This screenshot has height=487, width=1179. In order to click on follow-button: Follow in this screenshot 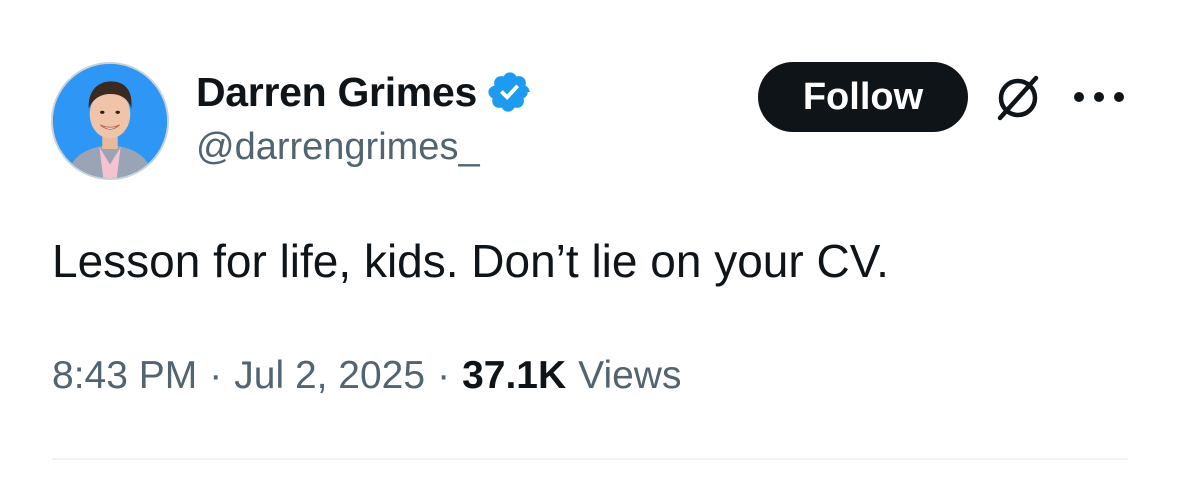, I will do `click(863, 97)`.